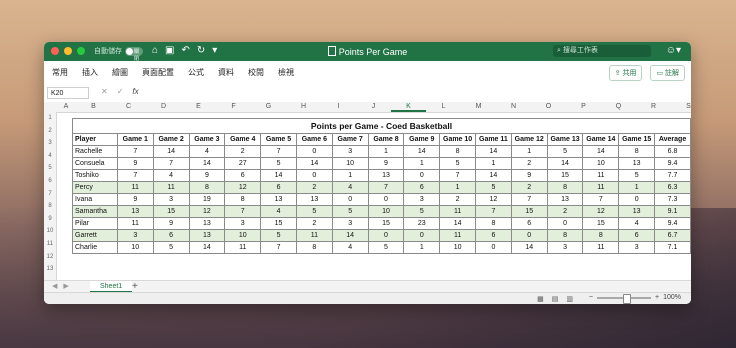 The height and width of the screenshot is (348, 736). Describe the element at coordinates (196, 72) in the screenshot. I see `ribbon-tab: 公式` at that location.